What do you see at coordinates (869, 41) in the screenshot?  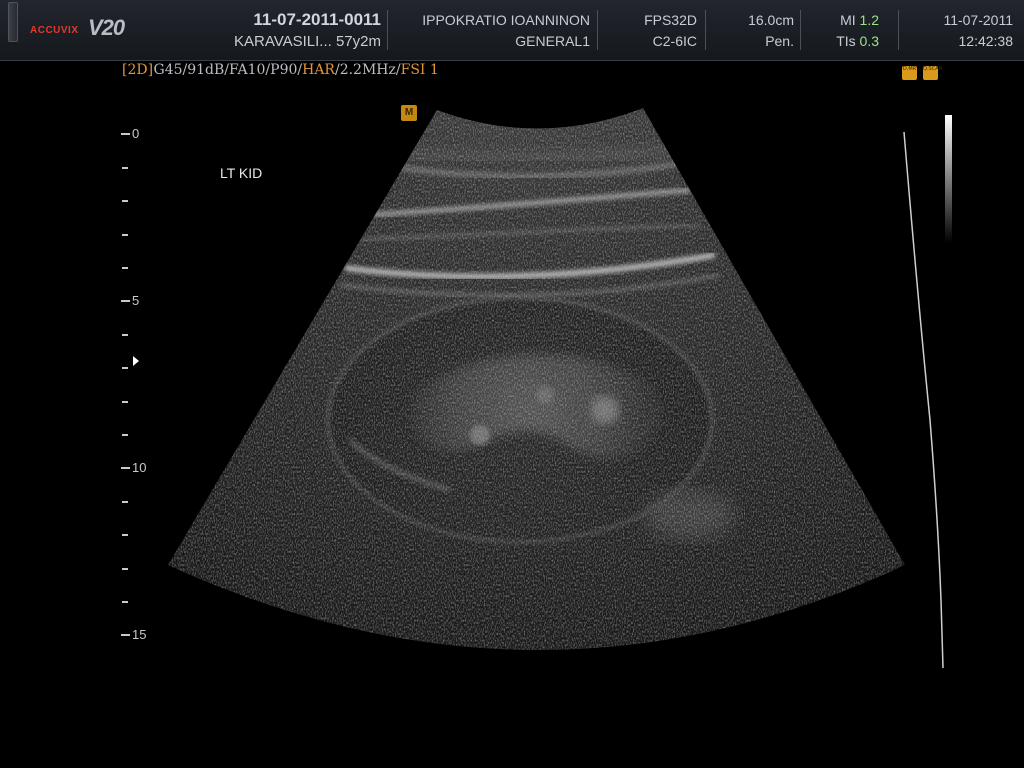 I see `tis-value: 0.3` at bounding box center [869, 41].